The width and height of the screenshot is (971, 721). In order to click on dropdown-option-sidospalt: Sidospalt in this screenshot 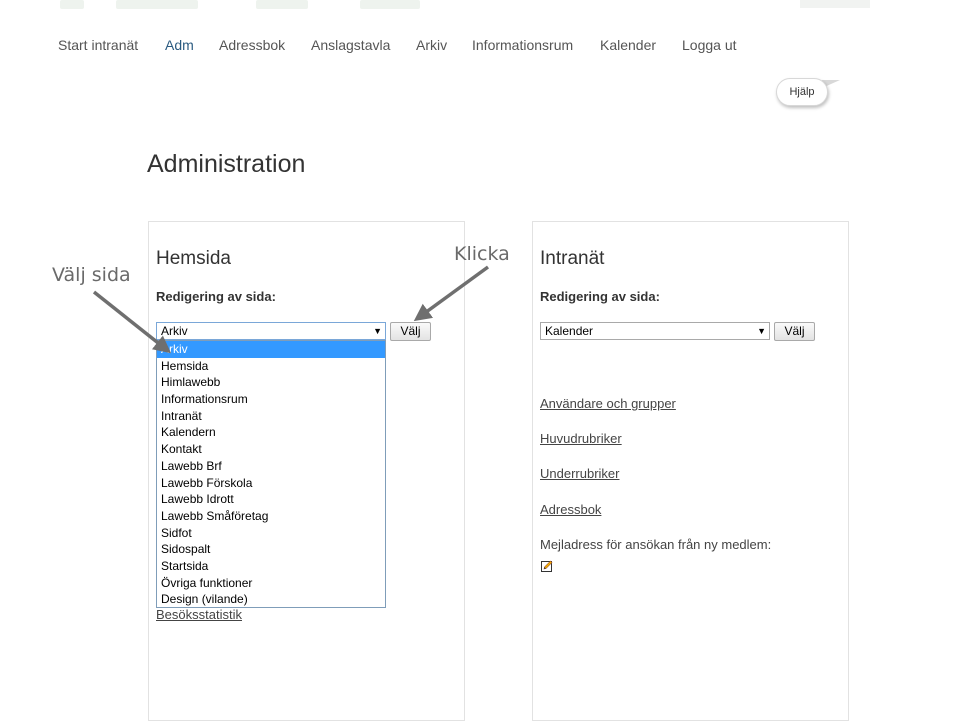, I will do `click(271, 549)`.